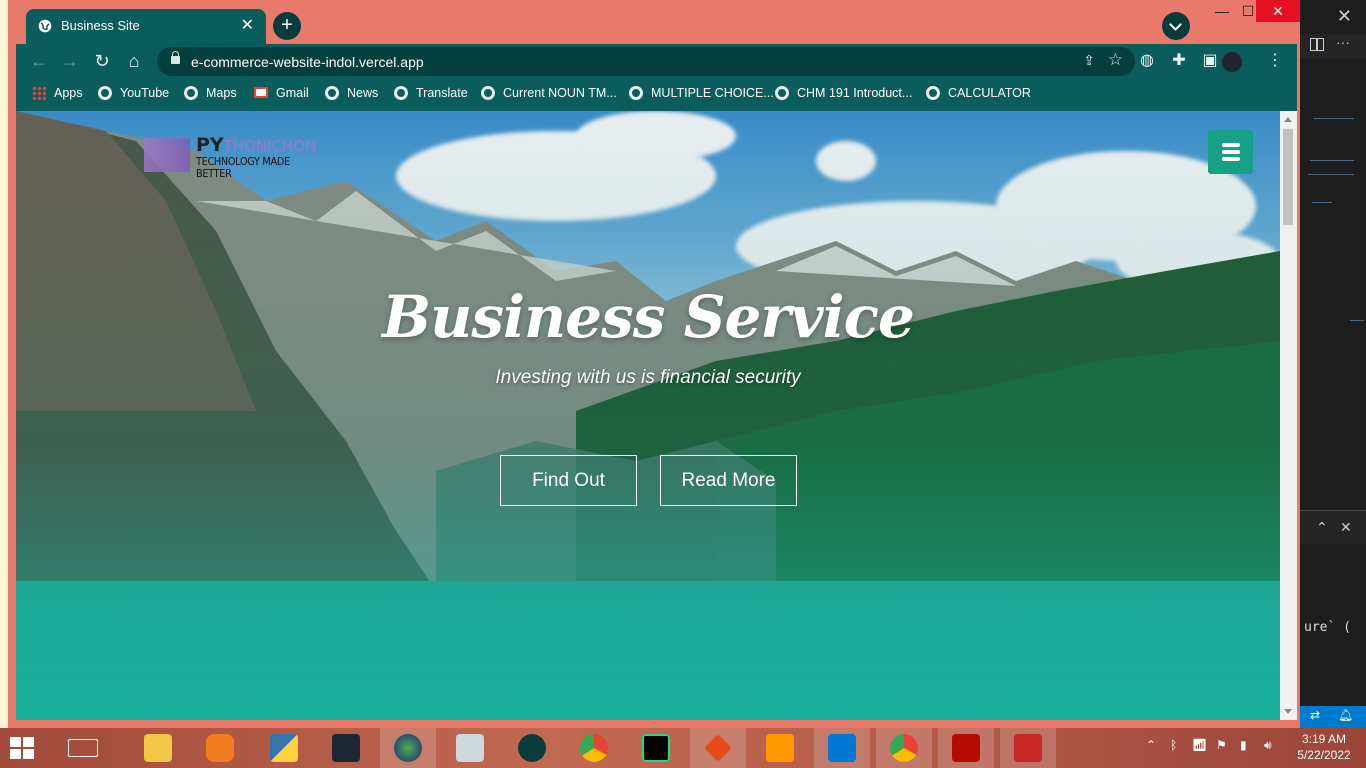 This screenshot has width=1366, height=768. Describe the element at coordinates (243, 168) in the screenshot. I see `logo-tagline: TECHNOLOGY MADE BETTER` at that location.